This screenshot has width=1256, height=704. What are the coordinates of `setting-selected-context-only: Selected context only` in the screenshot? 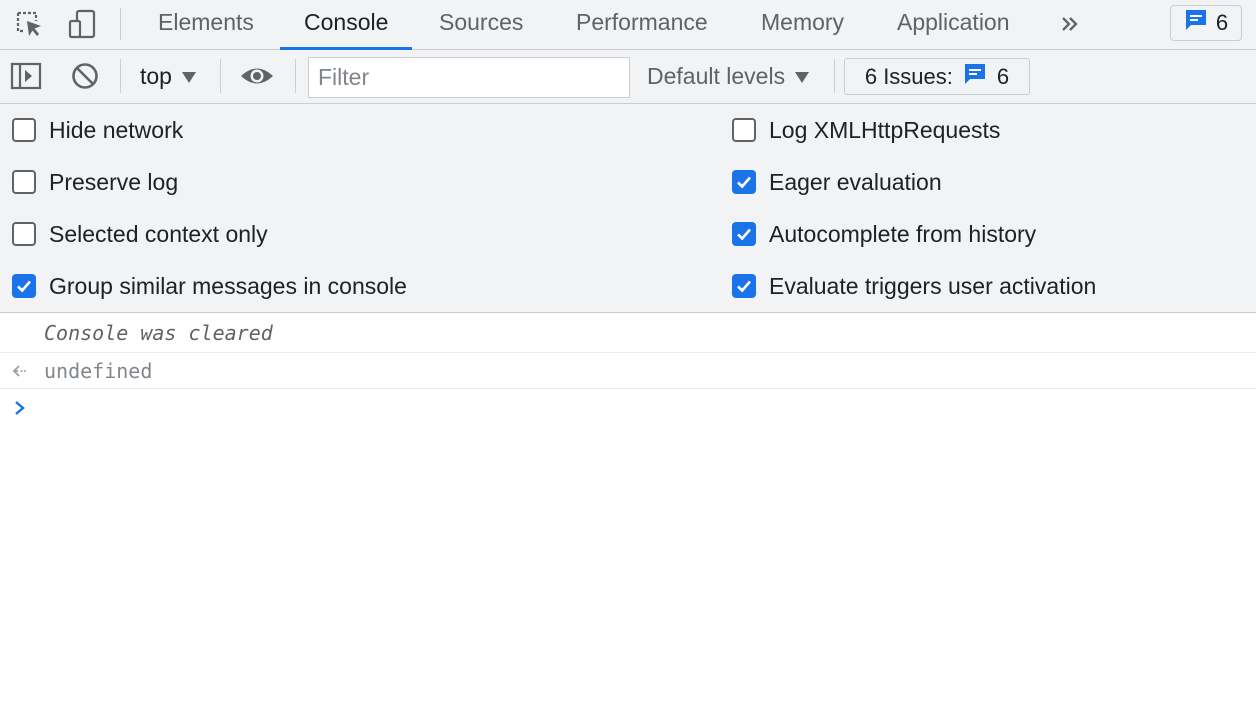 It's located at (140, 234).